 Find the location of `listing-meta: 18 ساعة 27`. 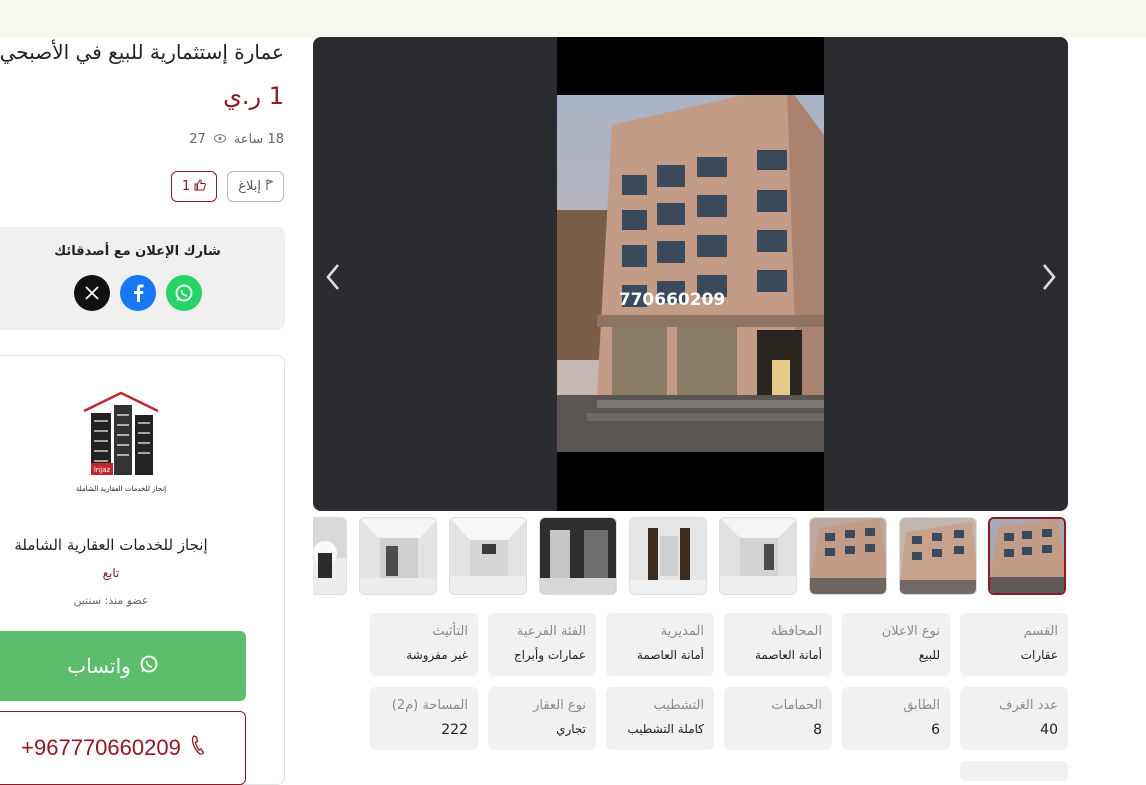

listing-meta: 18 ساعة 27 is located at coordinates (236, 139).